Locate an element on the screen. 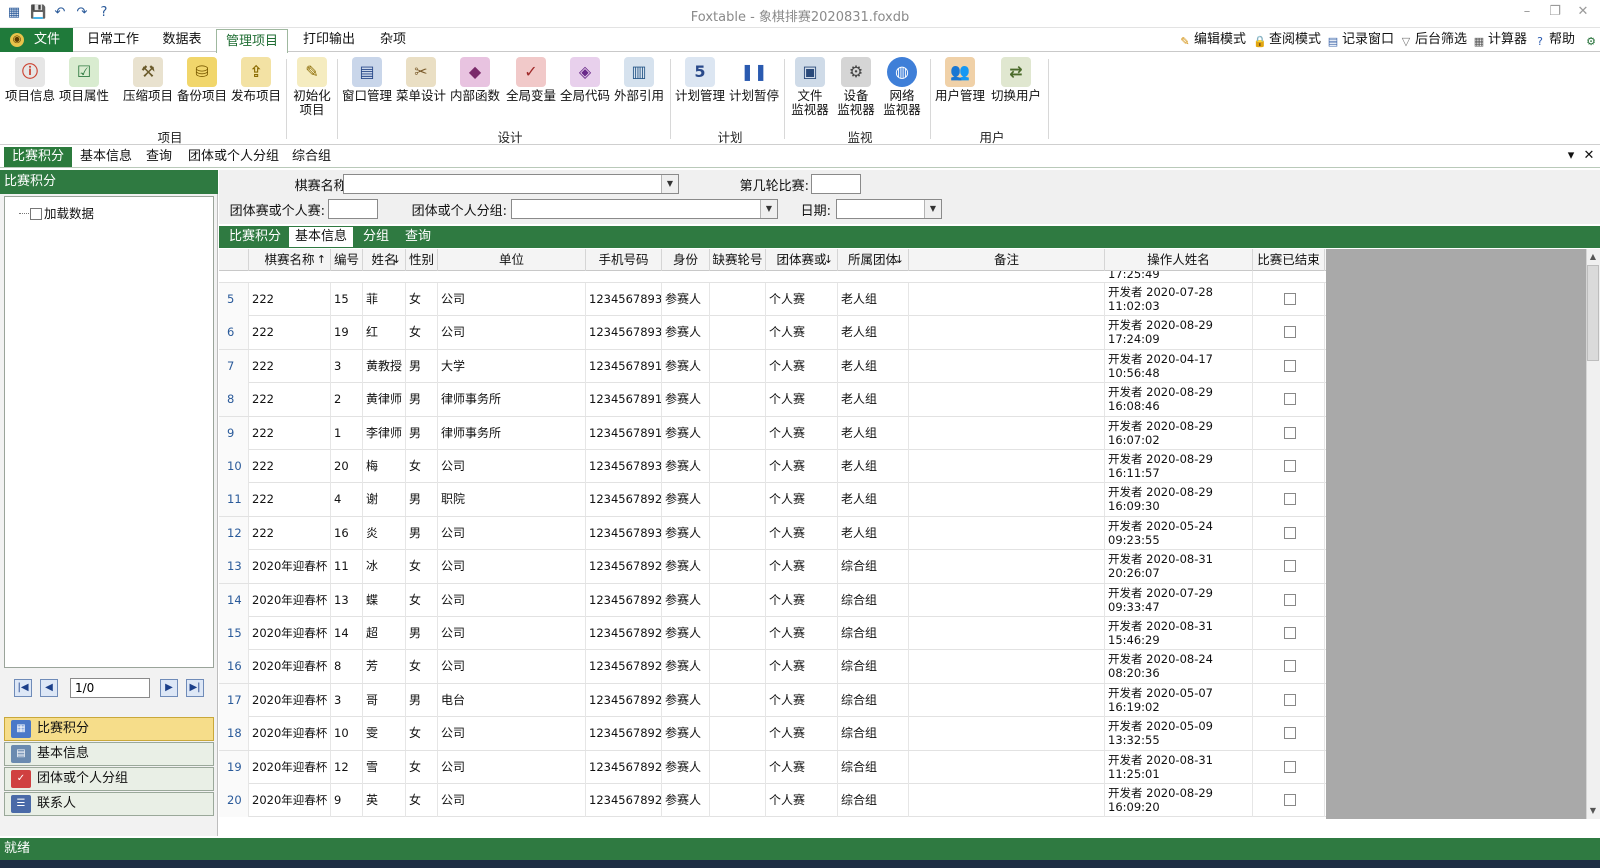  cell-operator: 开发者 2020-08-29 16:09:20 is located at coordinates (1179, 800).